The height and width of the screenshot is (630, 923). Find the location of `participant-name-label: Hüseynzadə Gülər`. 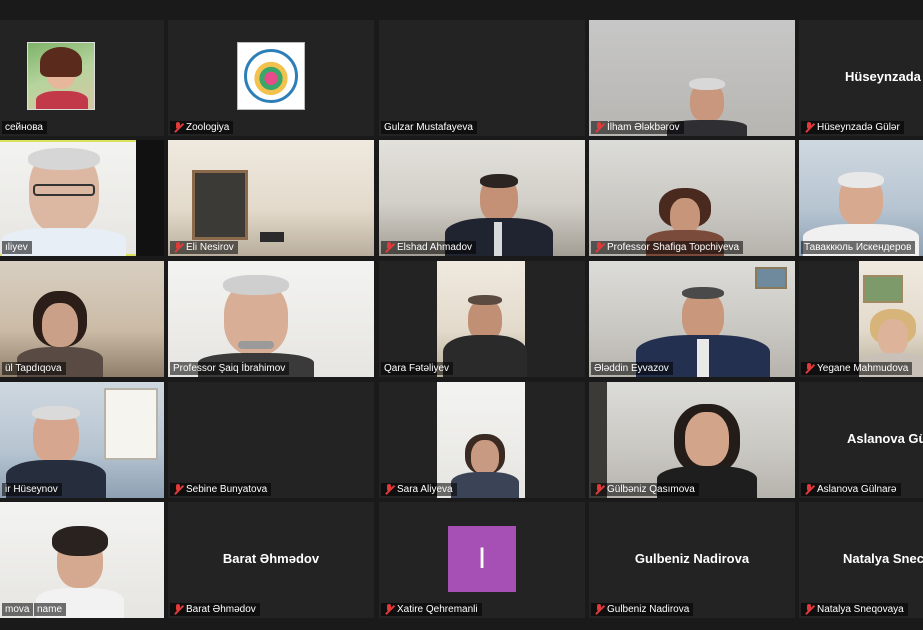

participant-name-label: Hüseynzadə Gülər is located at coordinates (852, 127).